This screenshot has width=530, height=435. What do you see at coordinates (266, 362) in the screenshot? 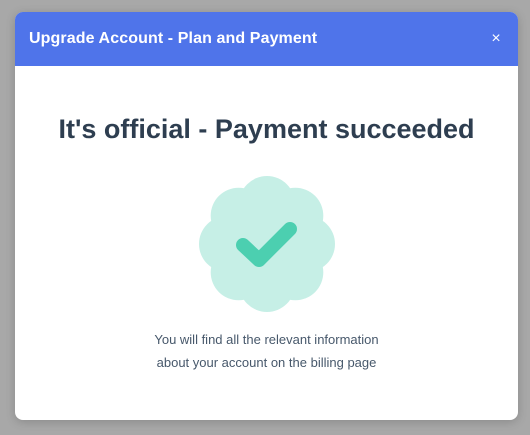
I see `message-line-2: about your account on the billing page` at bounding box center [266, 362].